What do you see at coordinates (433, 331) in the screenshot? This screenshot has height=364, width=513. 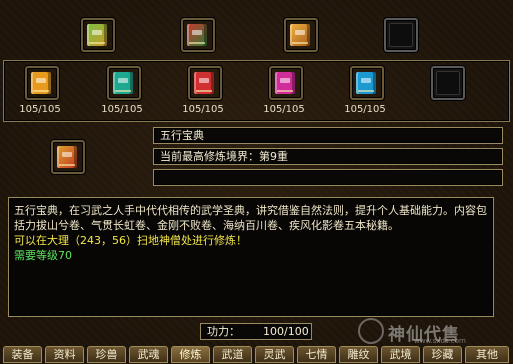 I see `watermark: 神仙代售 www.sxds.com` at bounding box center [433, 331].